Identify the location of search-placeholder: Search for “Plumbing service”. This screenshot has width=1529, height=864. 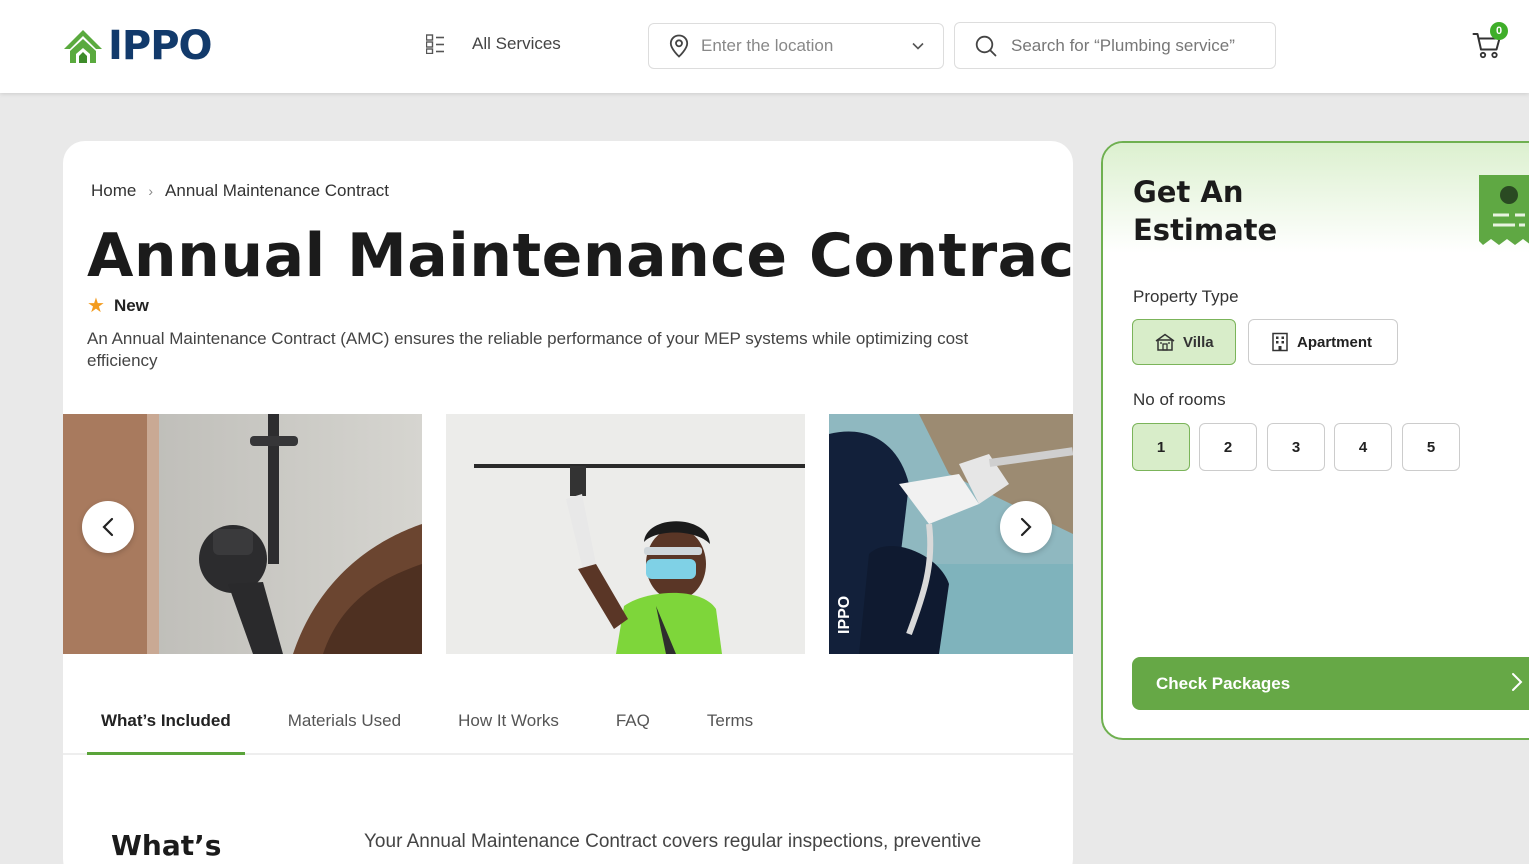
(1123, 45).